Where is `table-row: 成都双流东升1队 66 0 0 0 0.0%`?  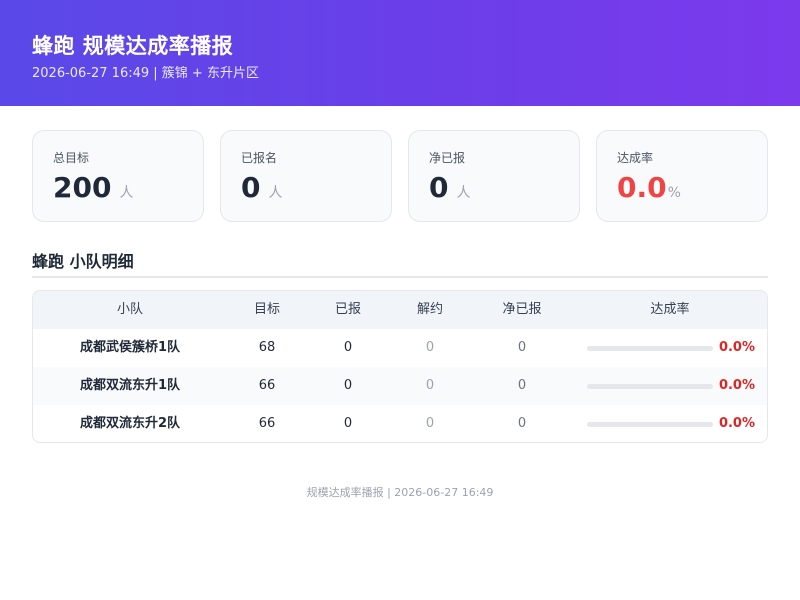
table-row: 成都双流东升1队 66 0 0 0 0.0% is located at coordinates (400, 386).